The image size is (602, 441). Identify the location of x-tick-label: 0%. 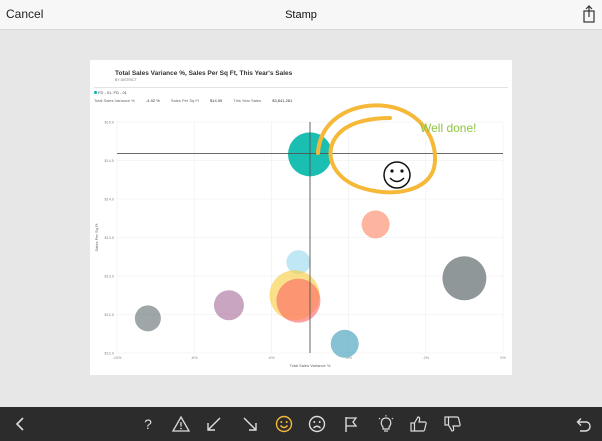
(503, 358).